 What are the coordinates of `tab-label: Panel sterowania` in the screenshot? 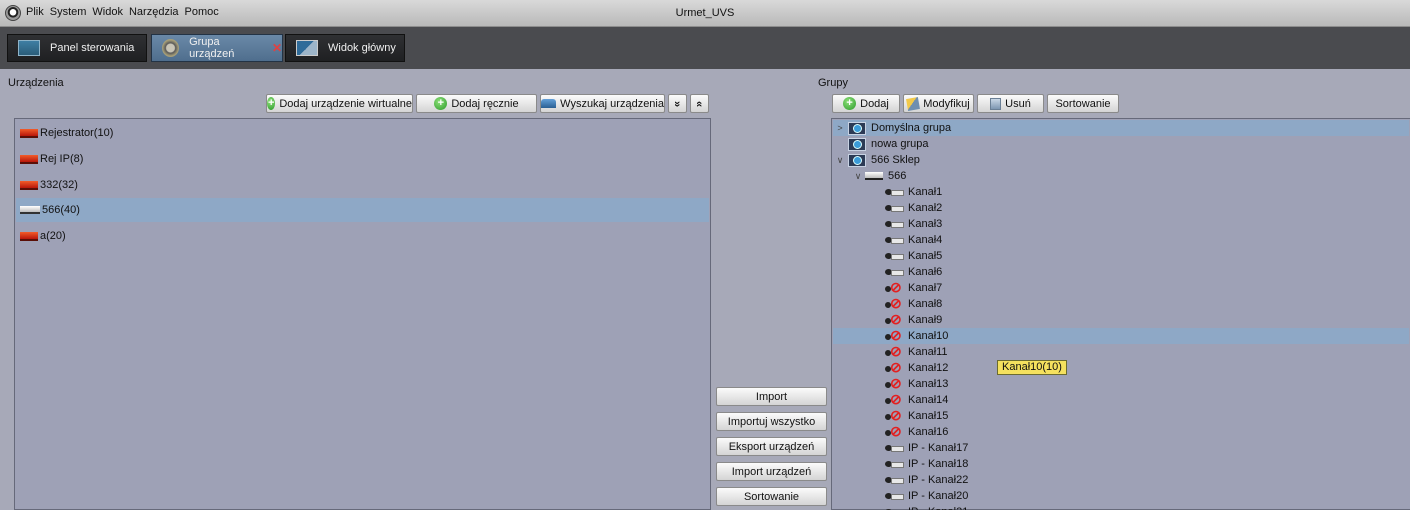 It's located at (92, 48).